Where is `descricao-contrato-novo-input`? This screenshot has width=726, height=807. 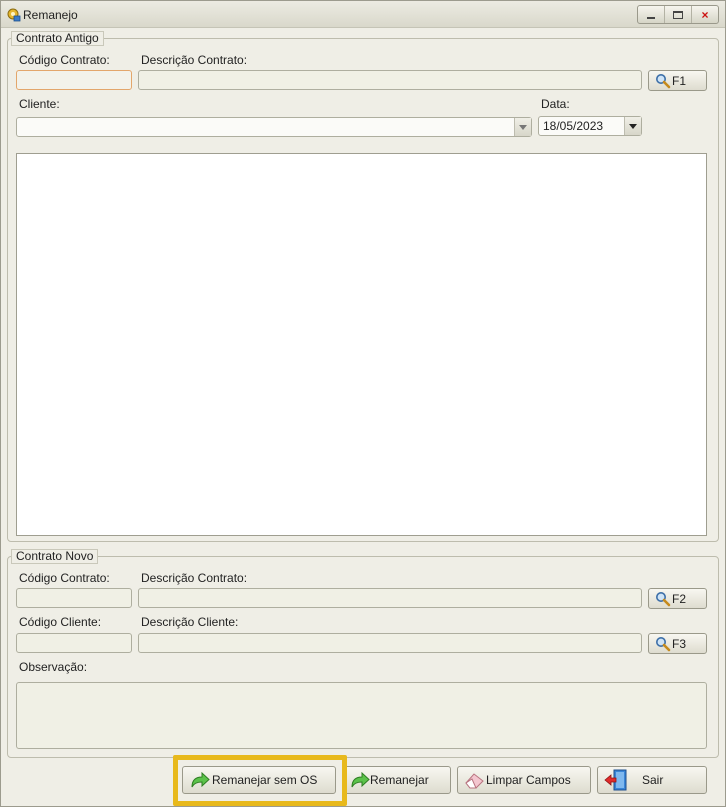
descricao-contrato-novo-input is located at coordinates (390, 598).